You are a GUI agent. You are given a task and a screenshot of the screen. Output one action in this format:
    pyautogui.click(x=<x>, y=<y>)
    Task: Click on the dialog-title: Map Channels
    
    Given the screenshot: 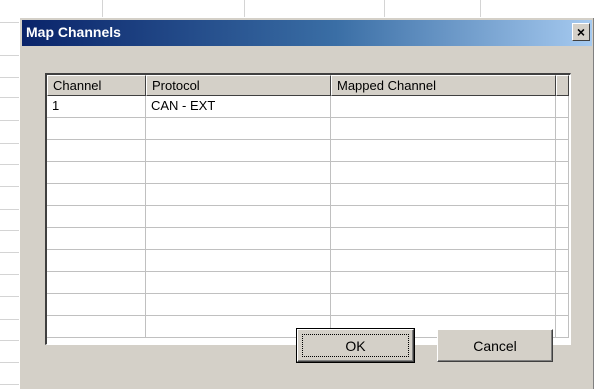 What is the action you would take?
    pyautogui.click(x=73, y=32)
    